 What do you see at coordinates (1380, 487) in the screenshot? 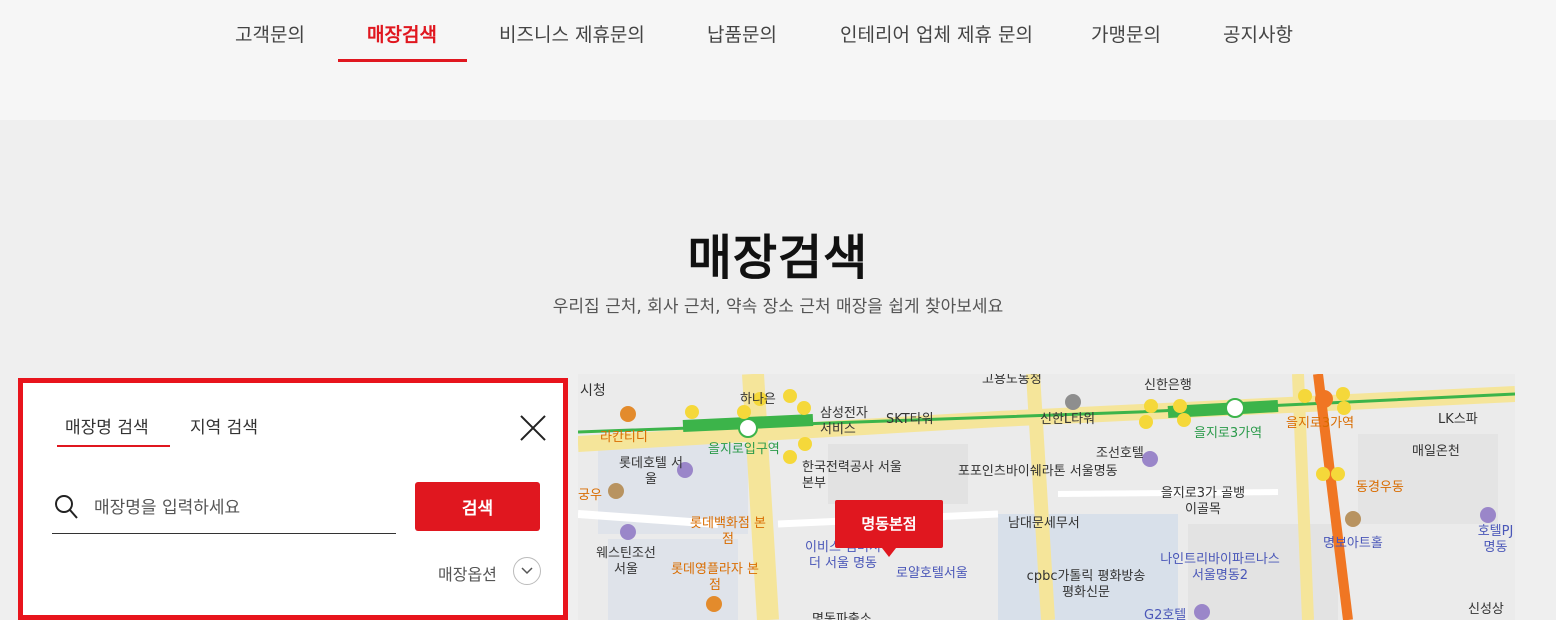
I see `map-label: 동경우동` at bounding box center [1380, 487].